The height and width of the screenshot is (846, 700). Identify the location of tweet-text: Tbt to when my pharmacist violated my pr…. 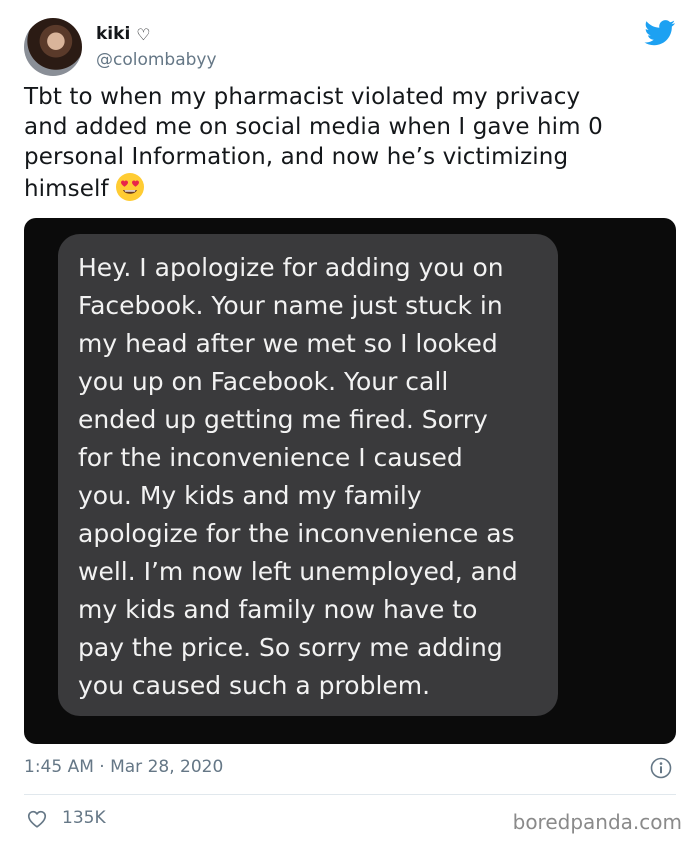
(354, 143).